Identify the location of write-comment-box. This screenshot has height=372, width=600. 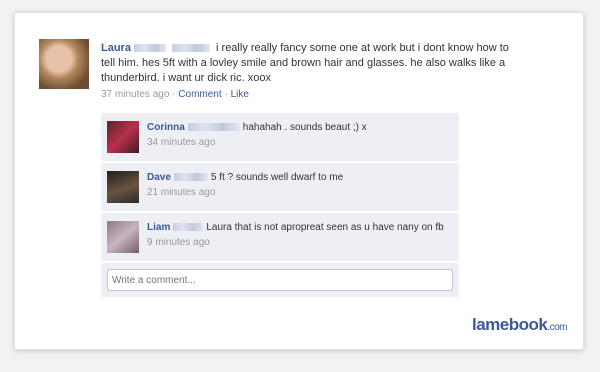
(280, 280).